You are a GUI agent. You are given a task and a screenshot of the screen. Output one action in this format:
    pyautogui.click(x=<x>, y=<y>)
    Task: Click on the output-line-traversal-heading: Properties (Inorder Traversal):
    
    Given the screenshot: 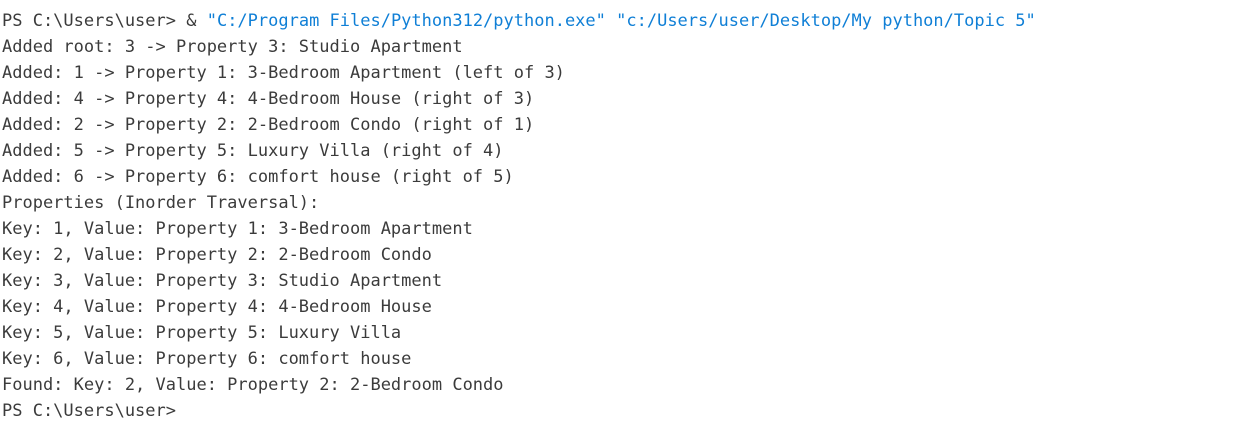 What is the action you would take?
    pyautogui.click(x=161, y=203)
    